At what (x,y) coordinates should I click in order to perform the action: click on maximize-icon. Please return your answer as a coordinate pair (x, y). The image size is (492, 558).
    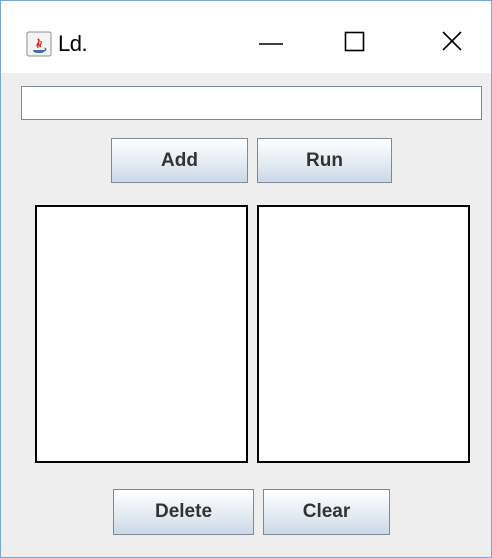
    Looking at the image, I should click on (355, 43).